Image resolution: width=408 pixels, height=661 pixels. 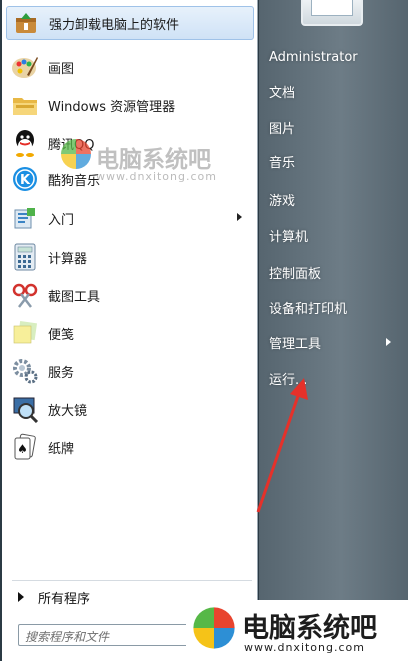 I want to click on place-label: 音乐, so click(x=282, y=163).